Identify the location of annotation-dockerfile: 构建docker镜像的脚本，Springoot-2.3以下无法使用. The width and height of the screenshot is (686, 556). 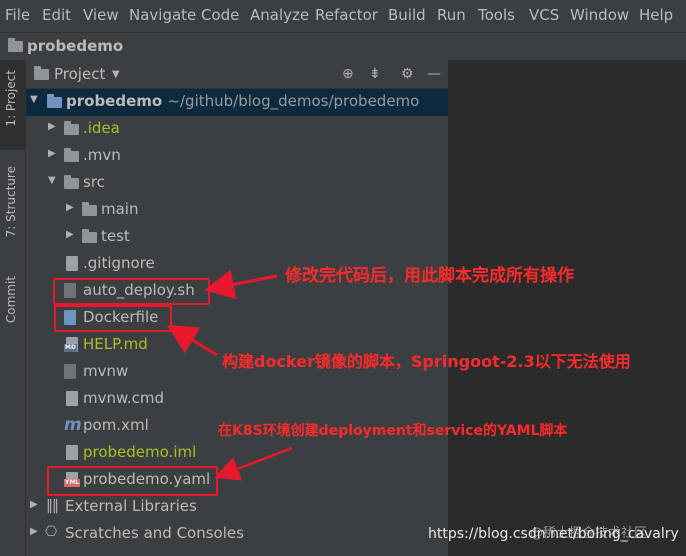
(426, 361).